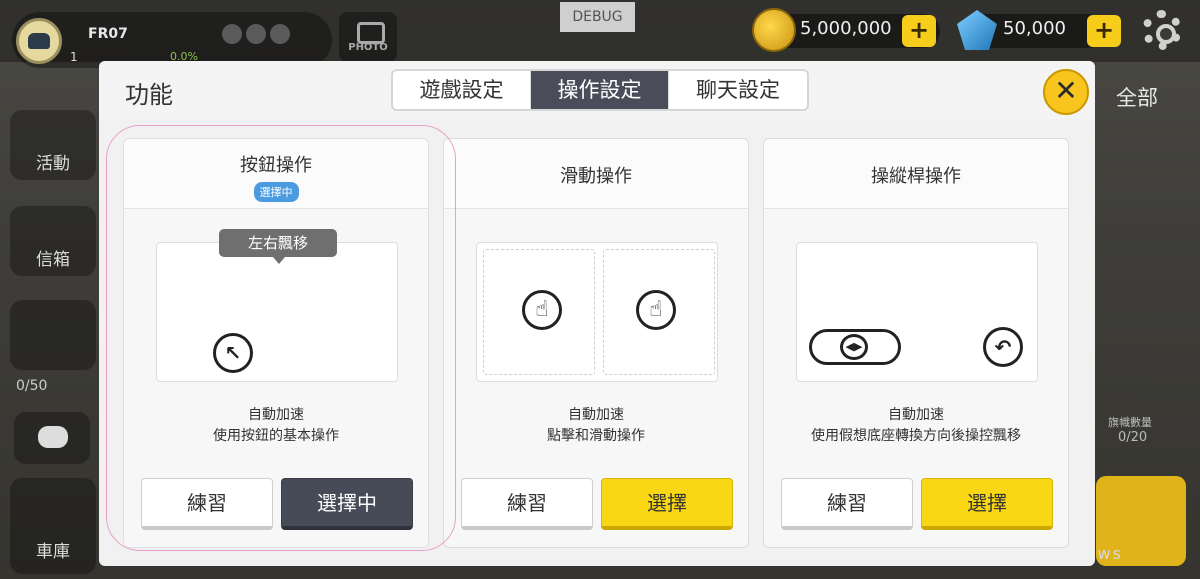 This screenshot has width=1200, height=579. Describe the element at coordinates (917, 312) in the screenshot. I see `control-preview: ◀▶ ↶` at that location.